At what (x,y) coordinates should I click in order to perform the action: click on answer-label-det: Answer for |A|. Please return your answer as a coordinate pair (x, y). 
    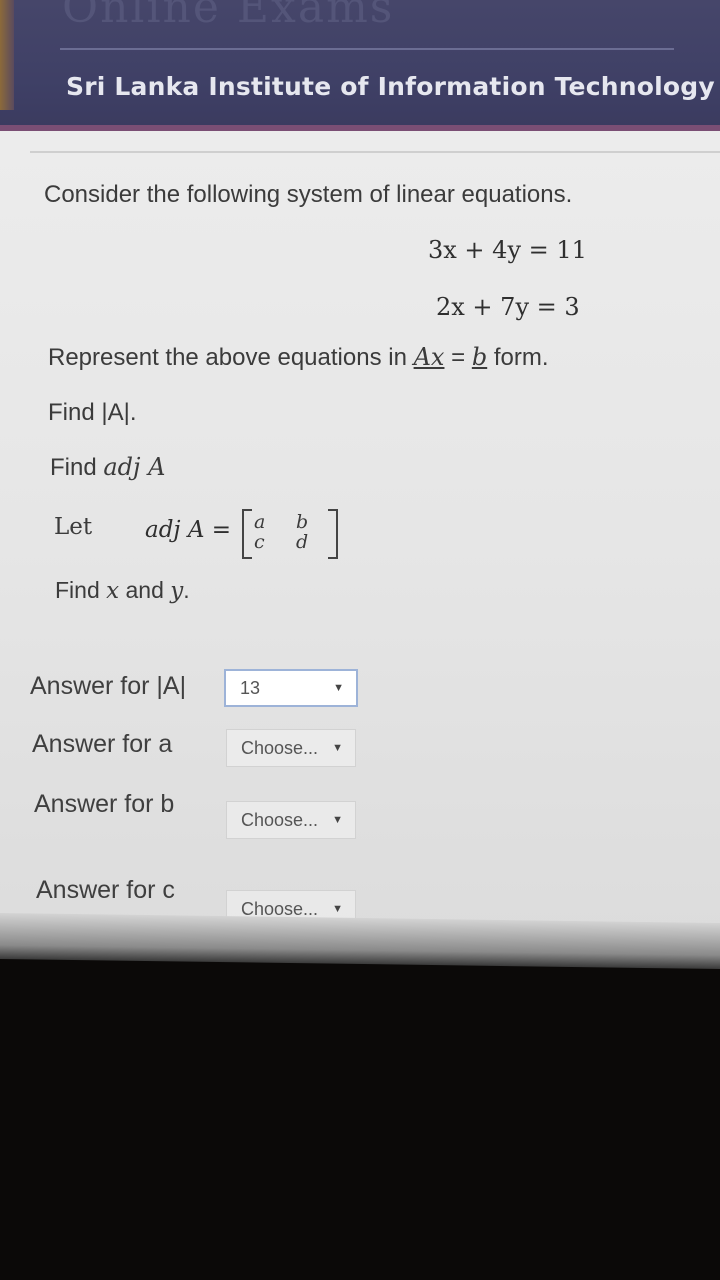
    Looking at the image, I should click on (108, 686).